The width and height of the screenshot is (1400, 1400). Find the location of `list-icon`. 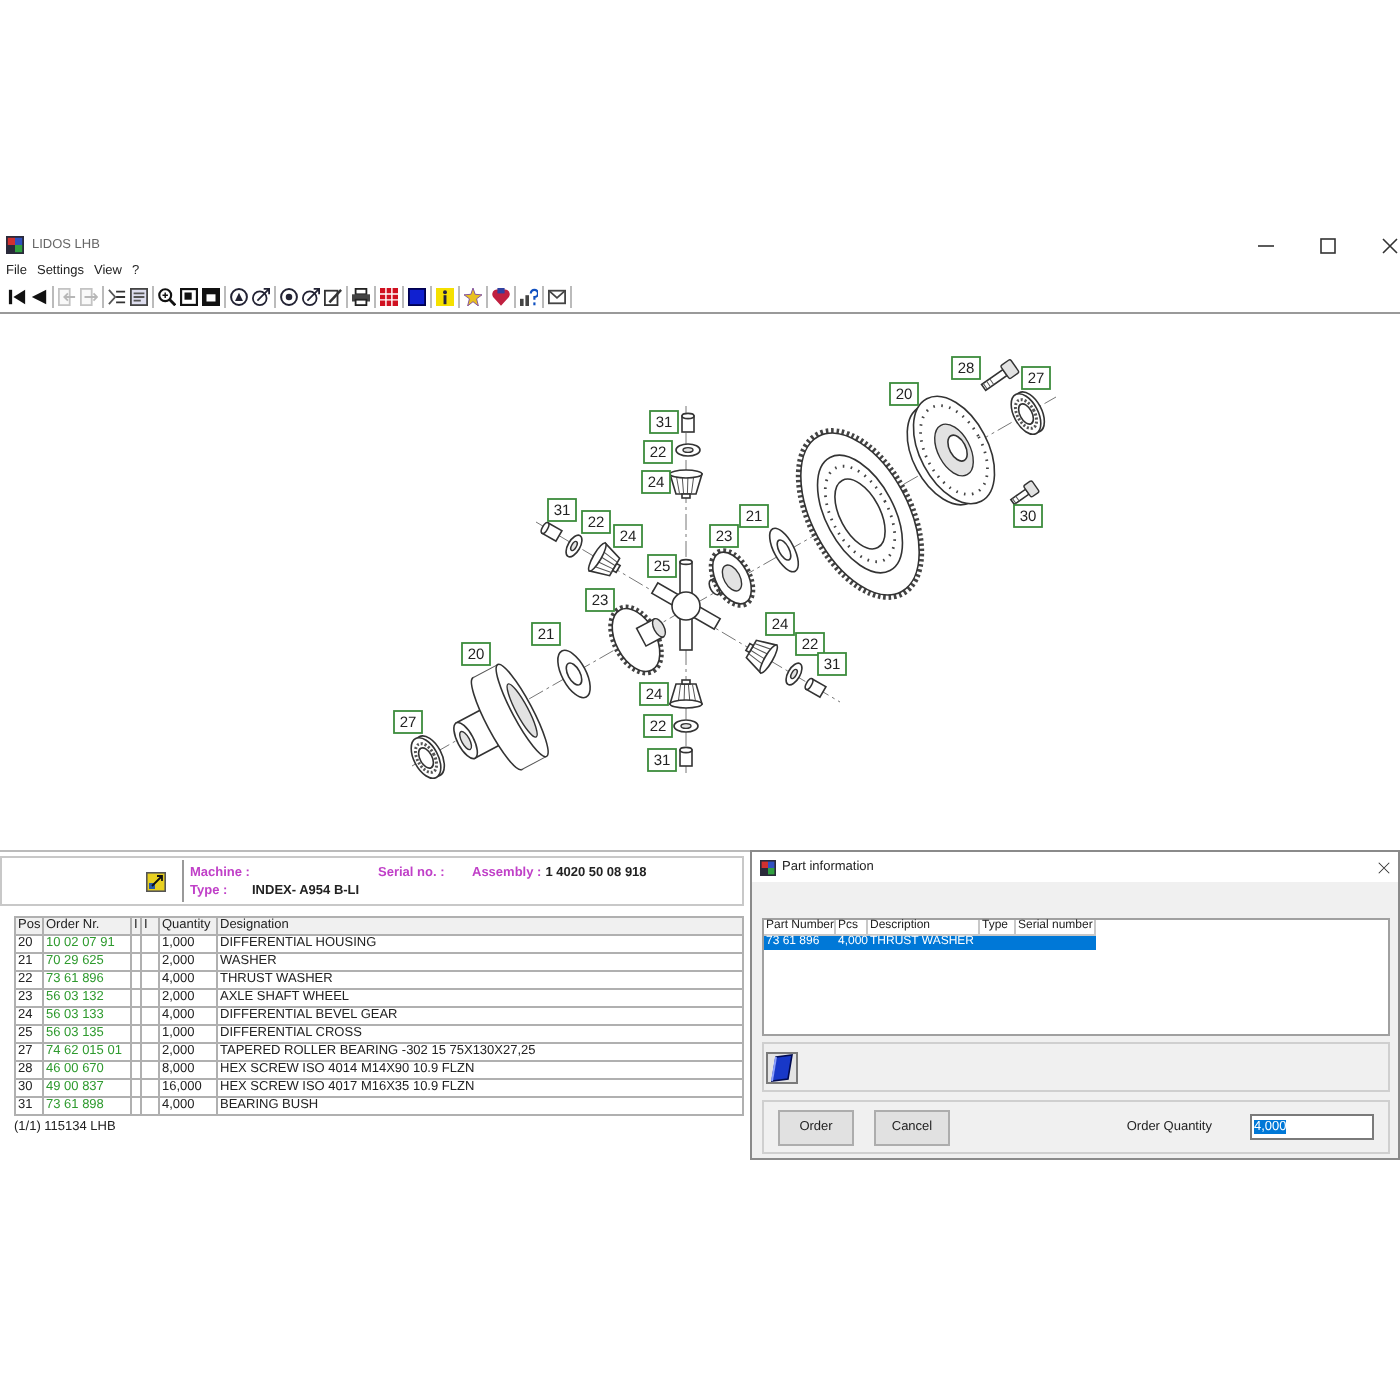

list-icon is located at coordinates (117, 296).